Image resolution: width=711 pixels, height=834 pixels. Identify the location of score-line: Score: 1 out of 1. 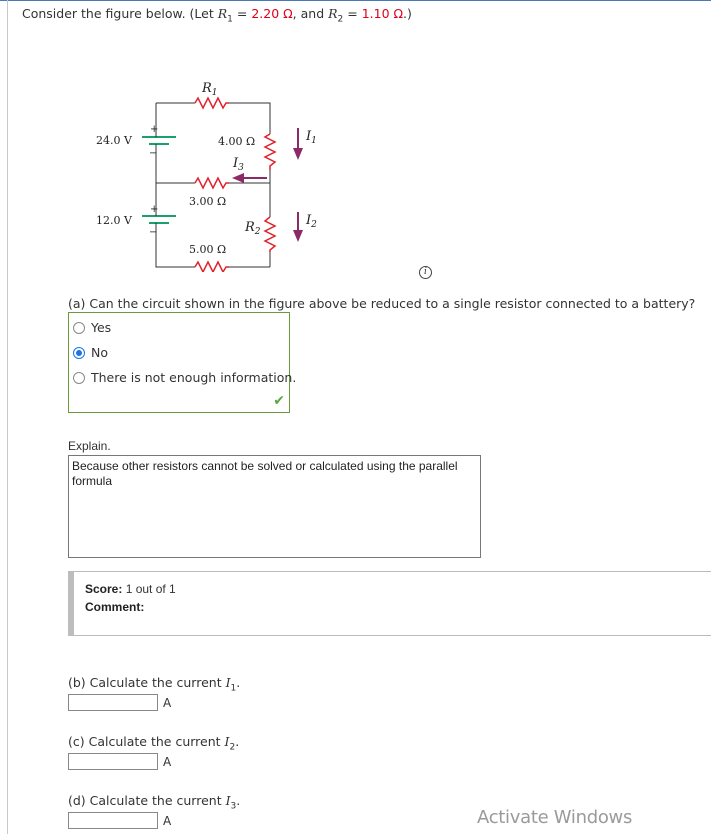
(130, 589).